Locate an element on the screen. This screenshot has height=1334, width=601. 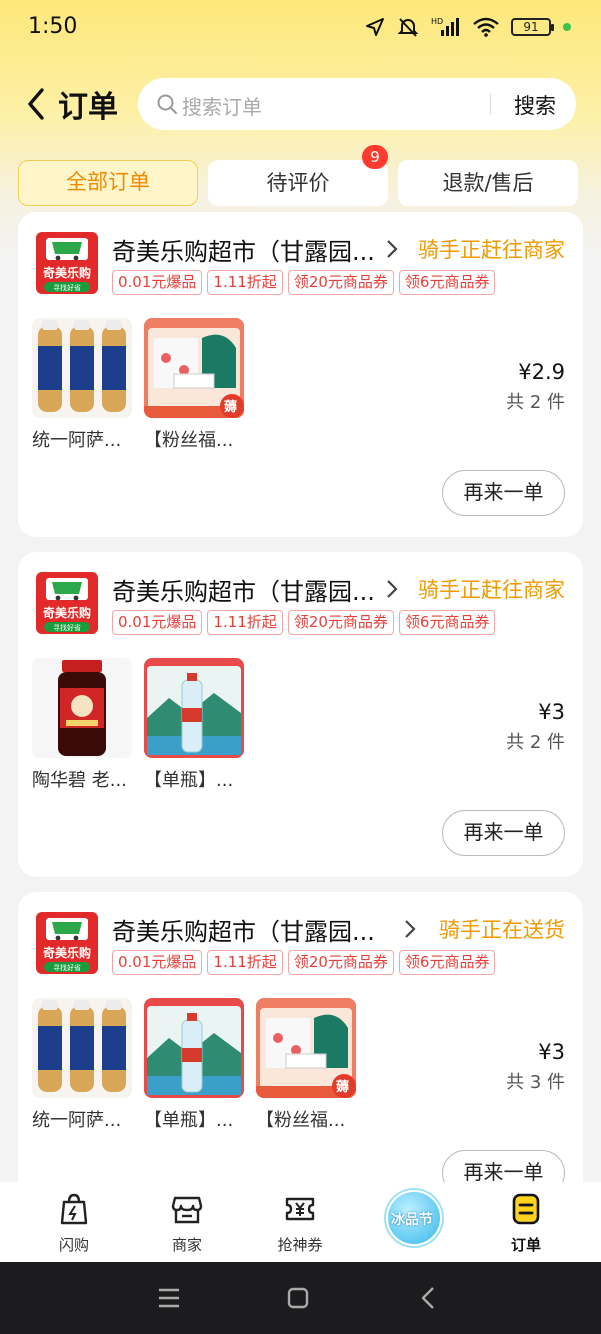
header: 订单 搜索订单 搜索 is located at coordinates (300, 104).